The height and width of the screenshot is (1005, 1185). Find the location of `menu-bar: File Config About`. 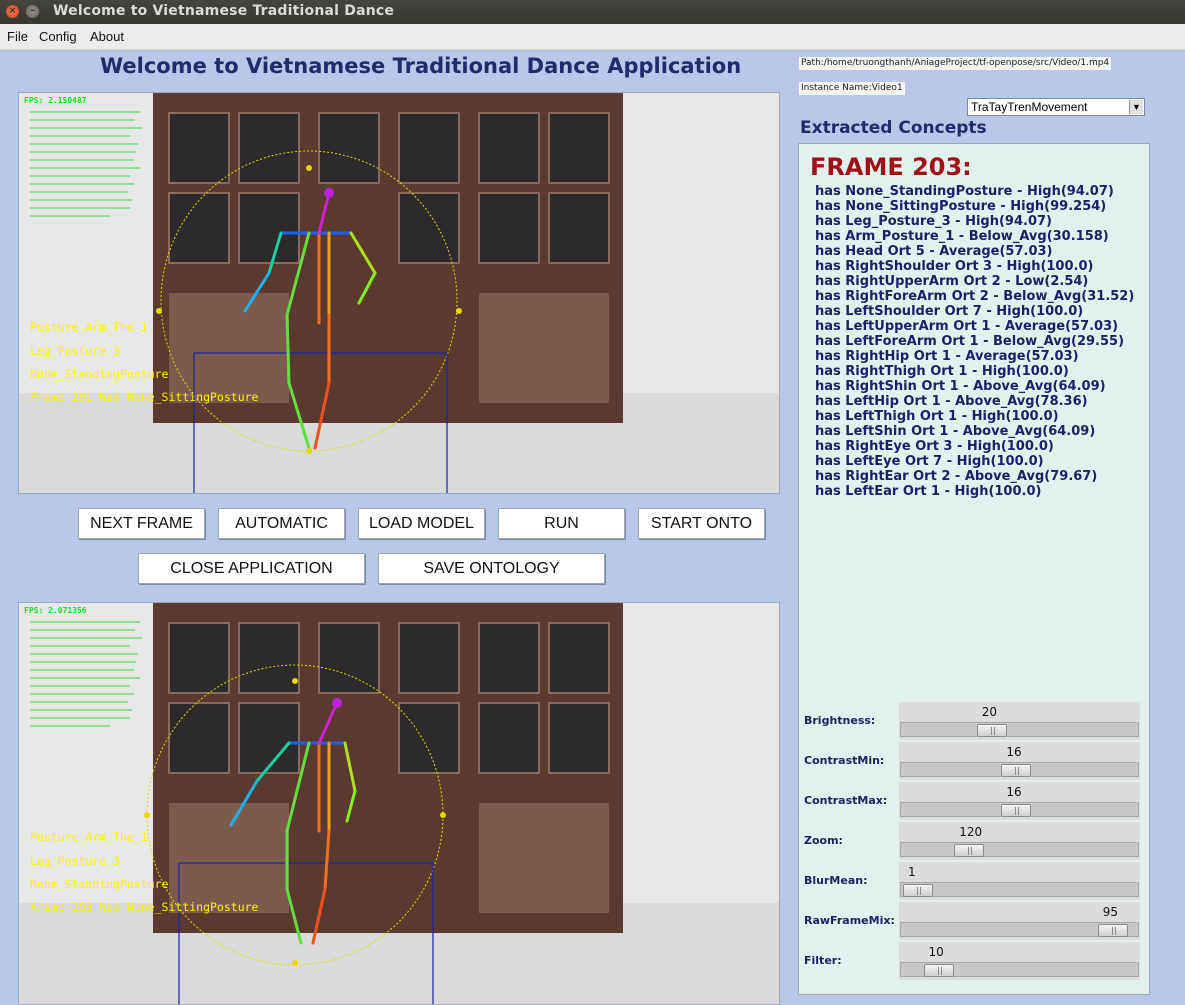

menu-bar: File Config About is located at coordinates (592, 37).